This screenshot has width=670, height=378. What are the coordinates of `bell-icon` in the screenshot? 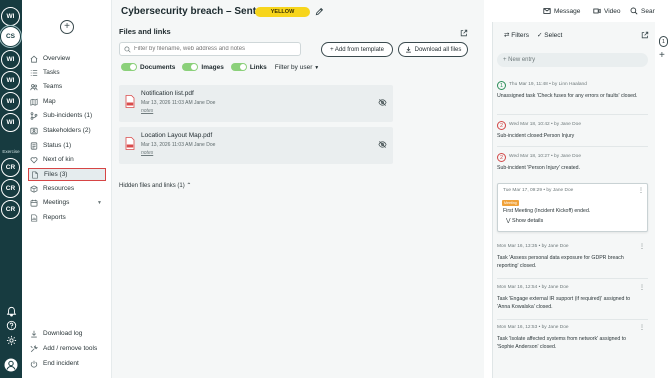 It's located at (11, 311).